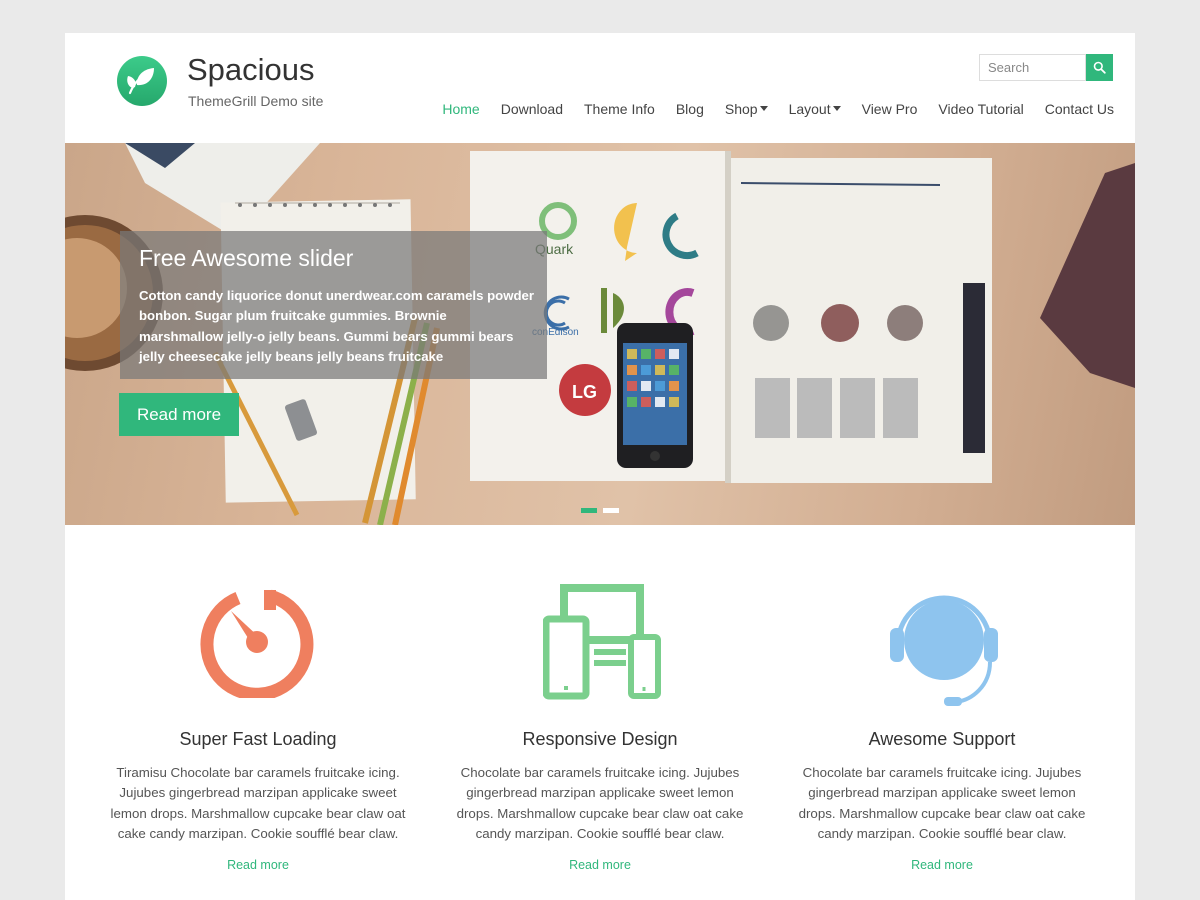 The width and height of the screenshot is (1200, 900). I want to click on nav-label: Video Tutorial, so click(981, 109).